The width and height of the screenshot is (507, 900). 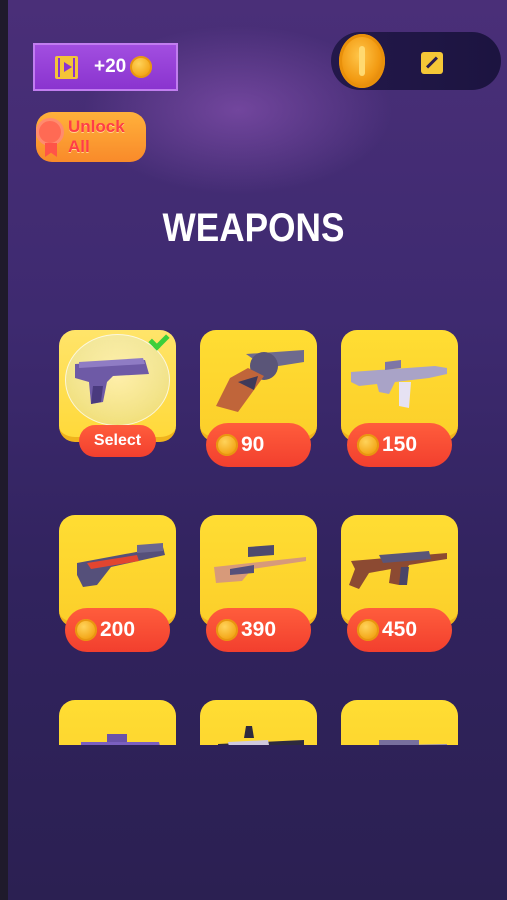 What do you see at coordinates (253, 444) in the screenshot?
I see `price-label: 90` at bounding box center [253, 444].